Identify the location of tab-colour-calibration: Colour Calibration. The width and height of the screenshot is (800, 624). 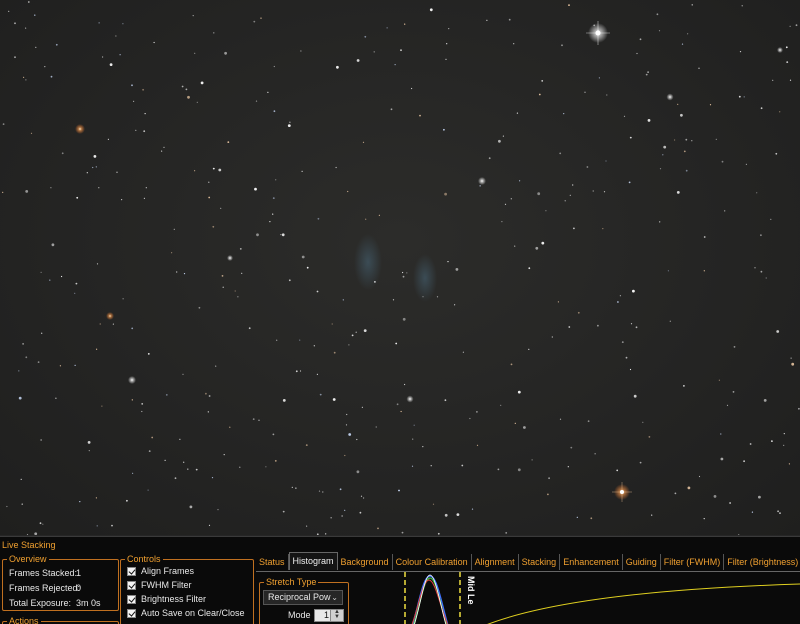
(432, 562).